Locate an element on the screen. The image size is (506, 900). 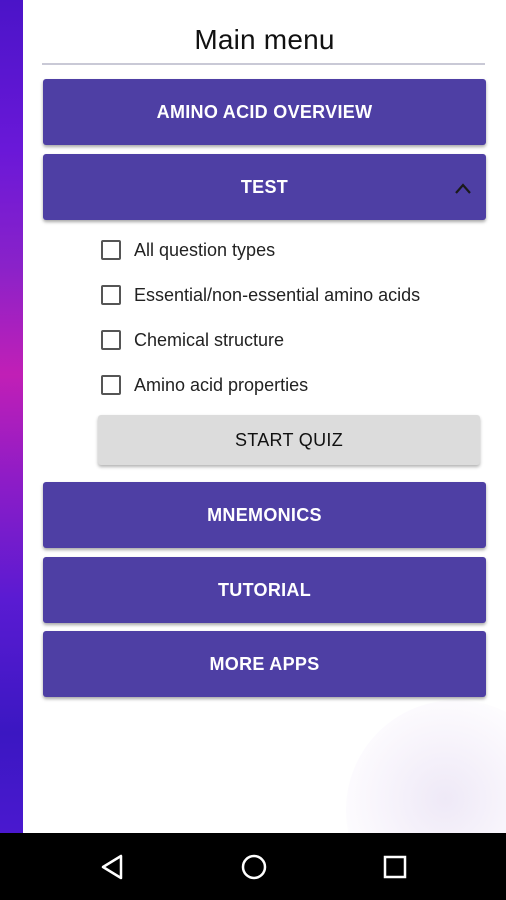
tutorial-button: TUTORIAL is located at coordinates (264, 590).